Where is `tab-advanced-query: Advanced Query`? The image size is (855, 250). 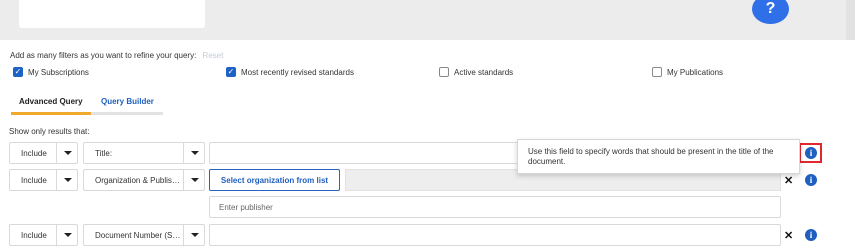
tab-advanced-query: Advanced Query is located at coordinates (51, 101).